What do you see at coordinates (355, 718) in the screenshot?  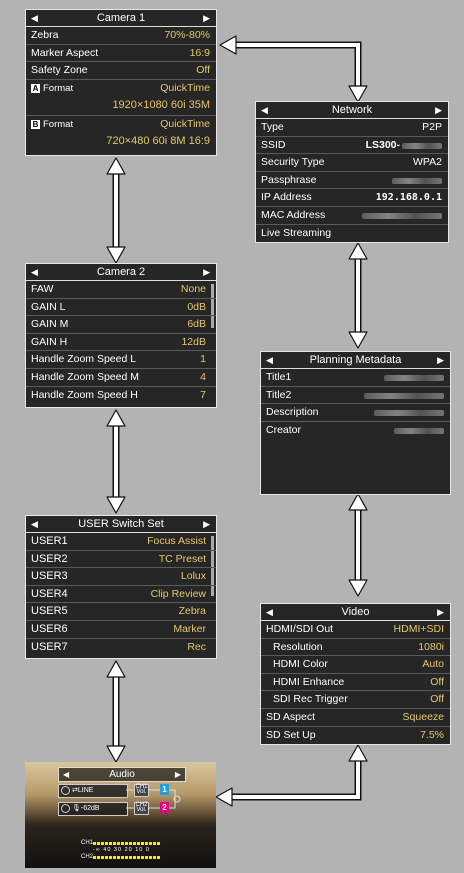 I see `menu-row-sd-aspect: SD Aspect Squeeze` at bounding box center [355, 718].